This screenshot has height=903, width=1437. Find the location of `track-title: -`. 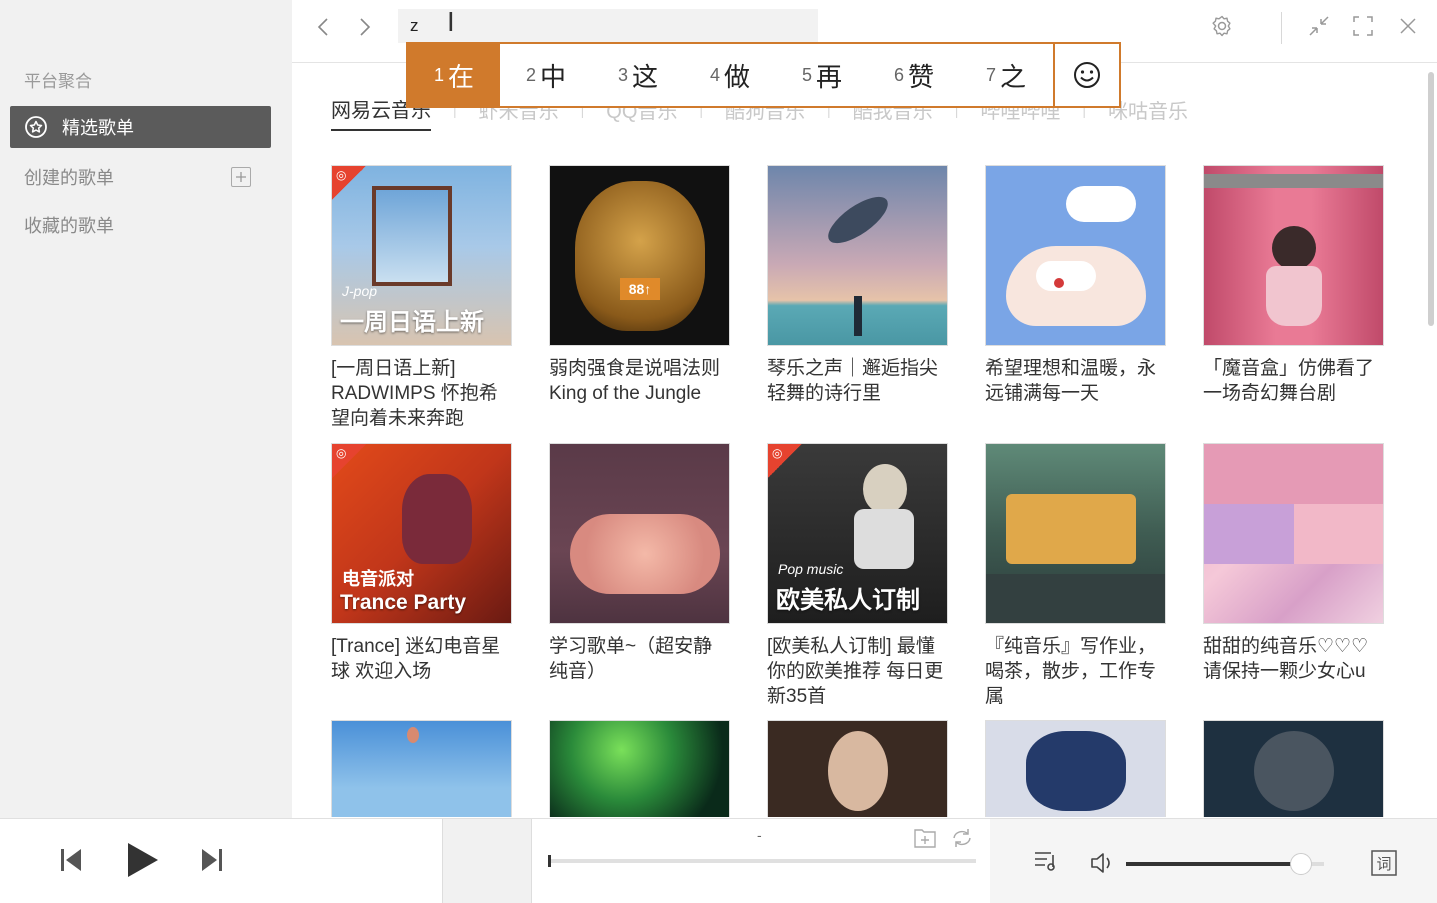

track-title: - is located at coordinates (759, 835).